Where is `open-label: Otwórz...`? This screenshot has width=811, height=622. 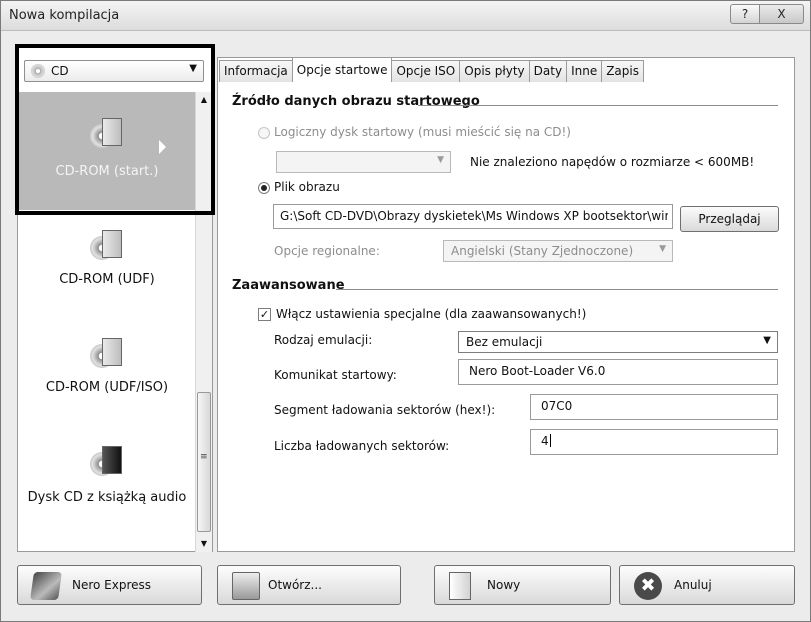 open-label: Otwórz... is located at coordinates (295, 585).